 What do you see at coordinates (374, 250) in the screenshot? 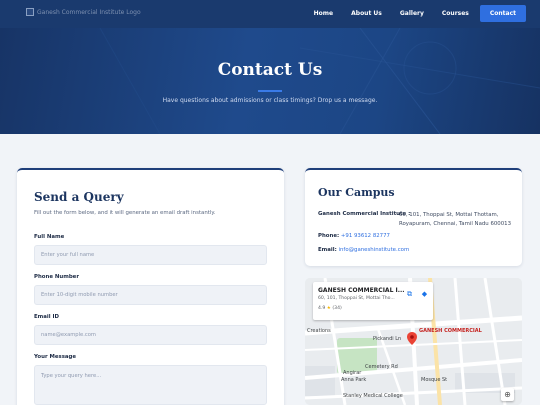
I see `email-link: info@ganeshinstitute.com` at bounding box center [374, 250].